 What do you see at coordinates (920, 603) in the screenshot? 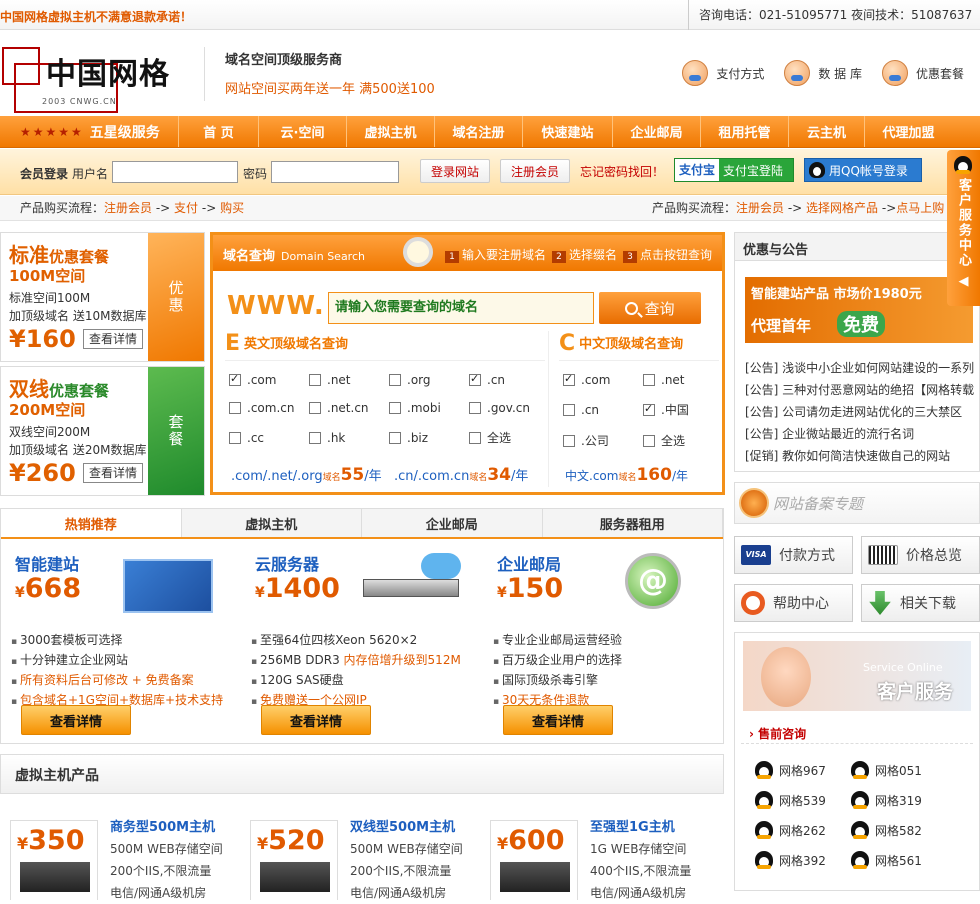
I see `tile-downloads: 相关下载` at bounding box center [920, 603].